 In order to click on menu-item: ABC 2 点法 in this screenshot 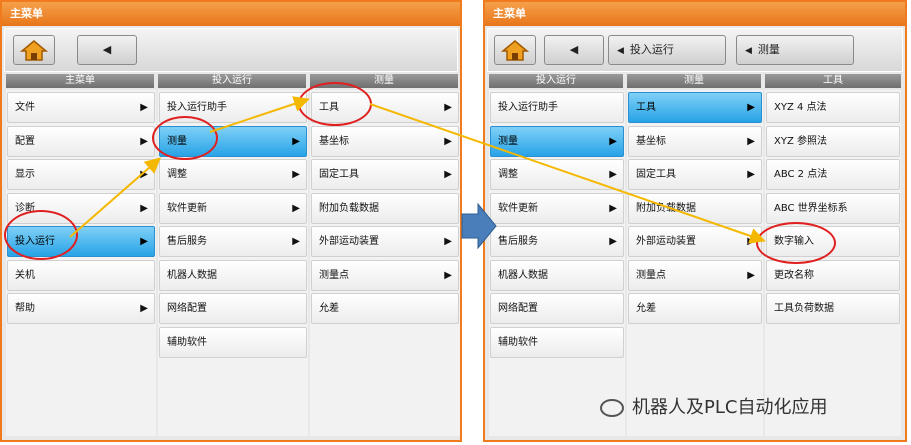, I will do `click(833, 174)`.